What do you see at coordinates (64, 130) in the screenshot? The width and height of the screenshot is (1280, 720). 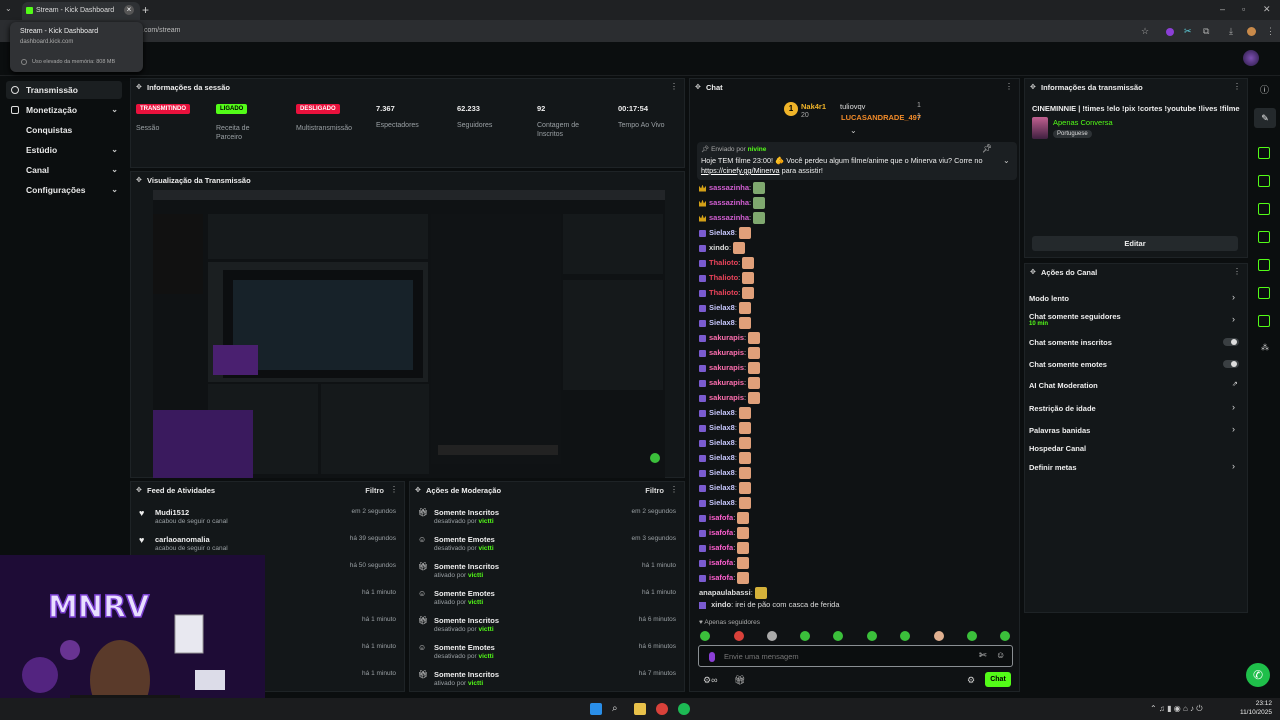 I see `sidebar-item-conquistas: Conquistas` at bounding box center [64, 130].